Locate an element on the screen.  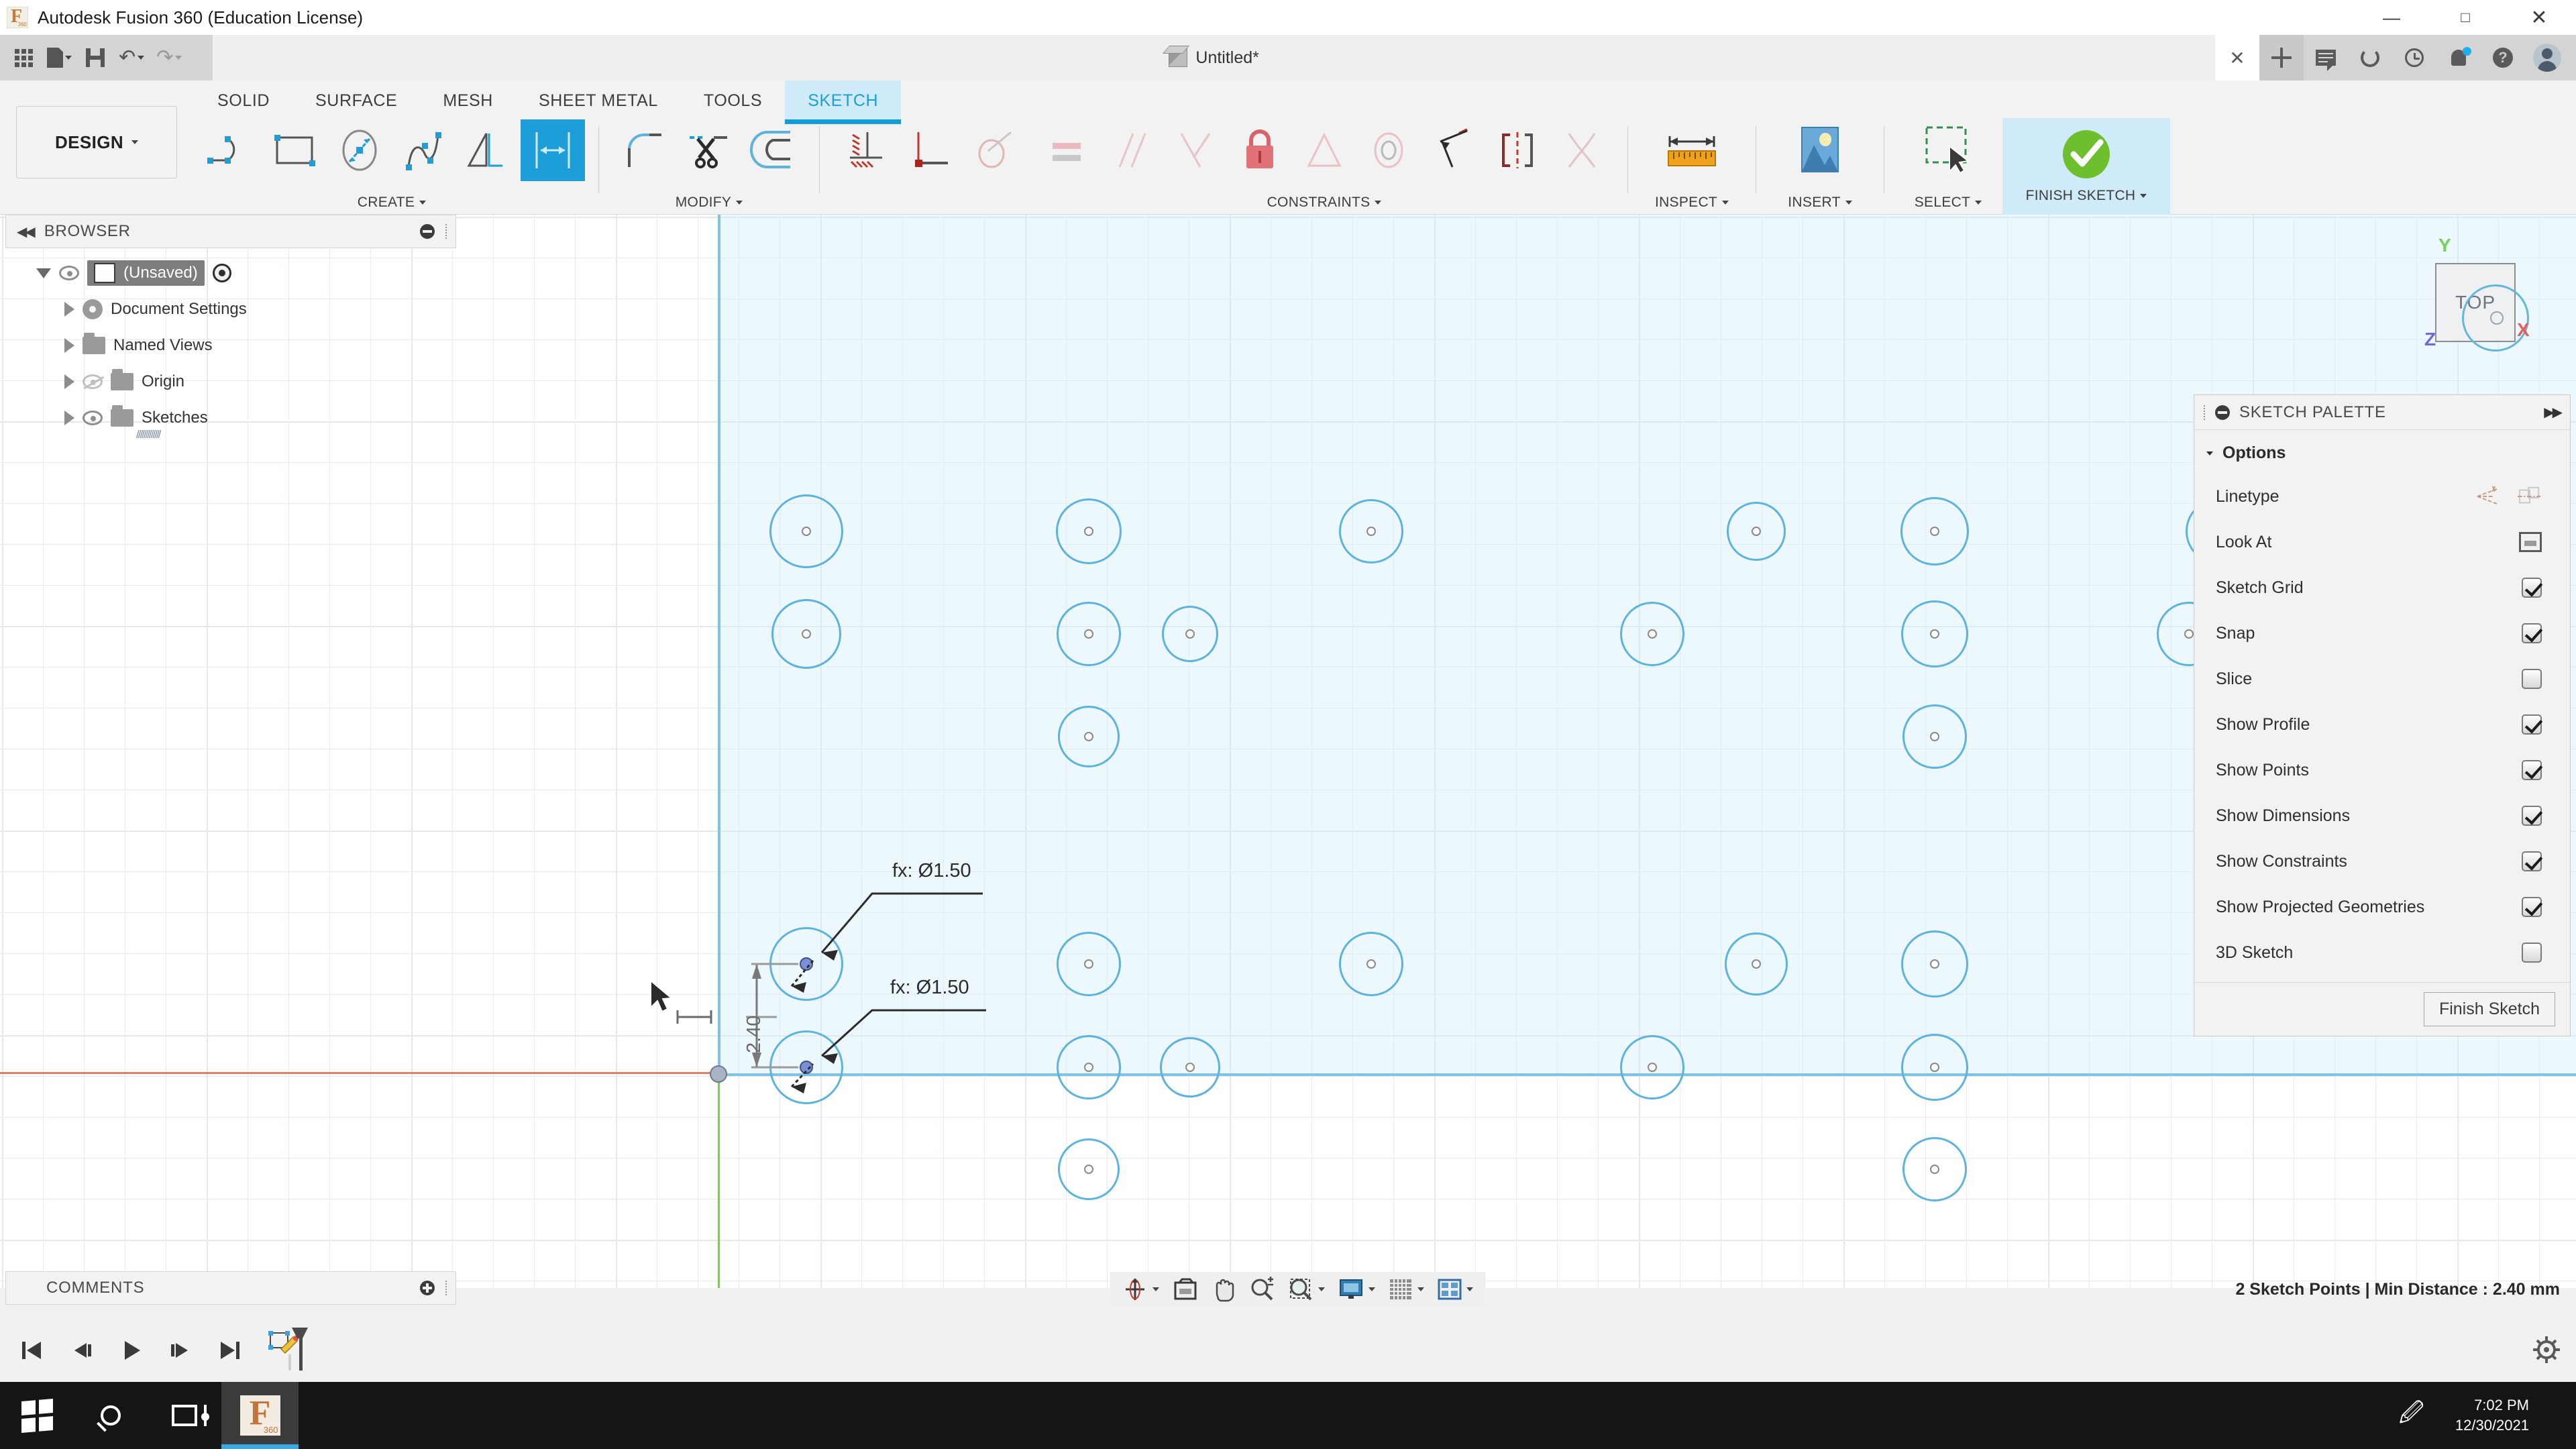
sketch-grid-checkbox is located at coordinates (2532, 588).